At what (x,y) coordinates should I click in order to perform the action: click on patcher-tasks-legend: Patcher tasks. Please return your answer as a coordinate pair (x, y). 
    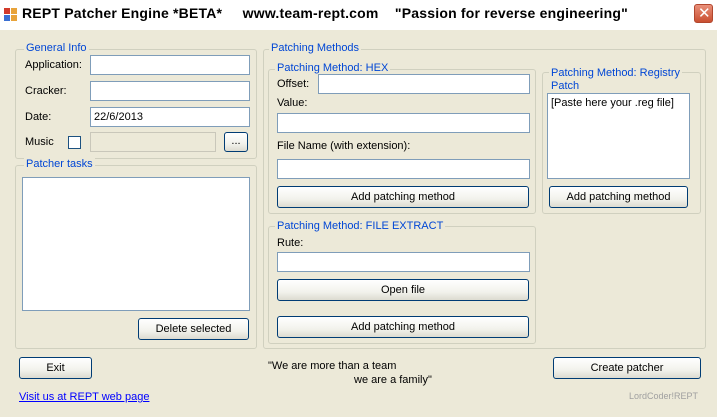
    Looking at the image, I should click on (59, 164).